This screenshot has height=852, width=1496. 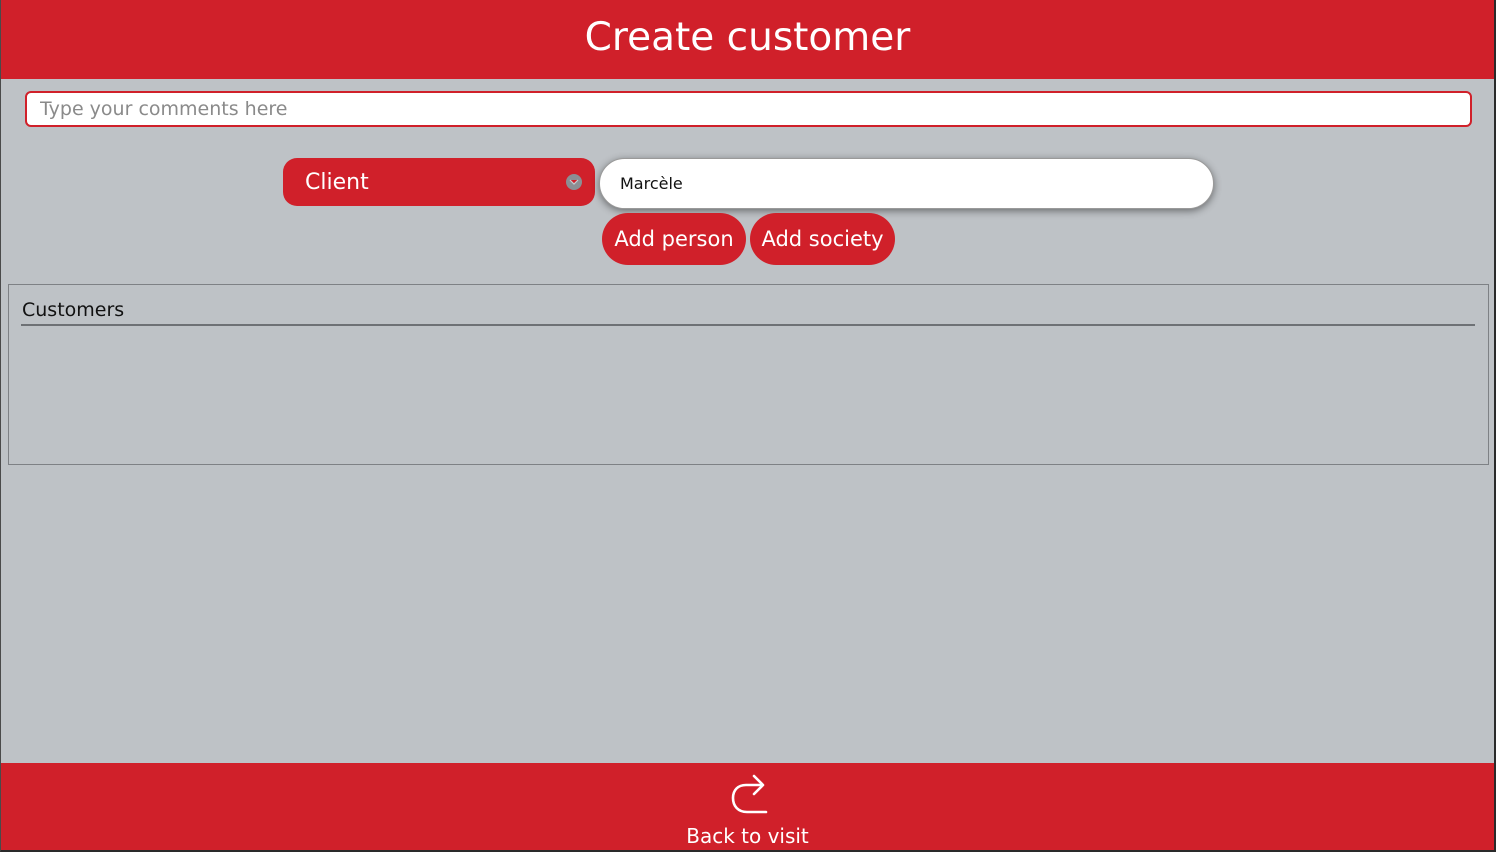 What do you see at coordinates (574, 182) in the screenshot?
I see `chevron-down-icon` at bounding box center [574, 182].